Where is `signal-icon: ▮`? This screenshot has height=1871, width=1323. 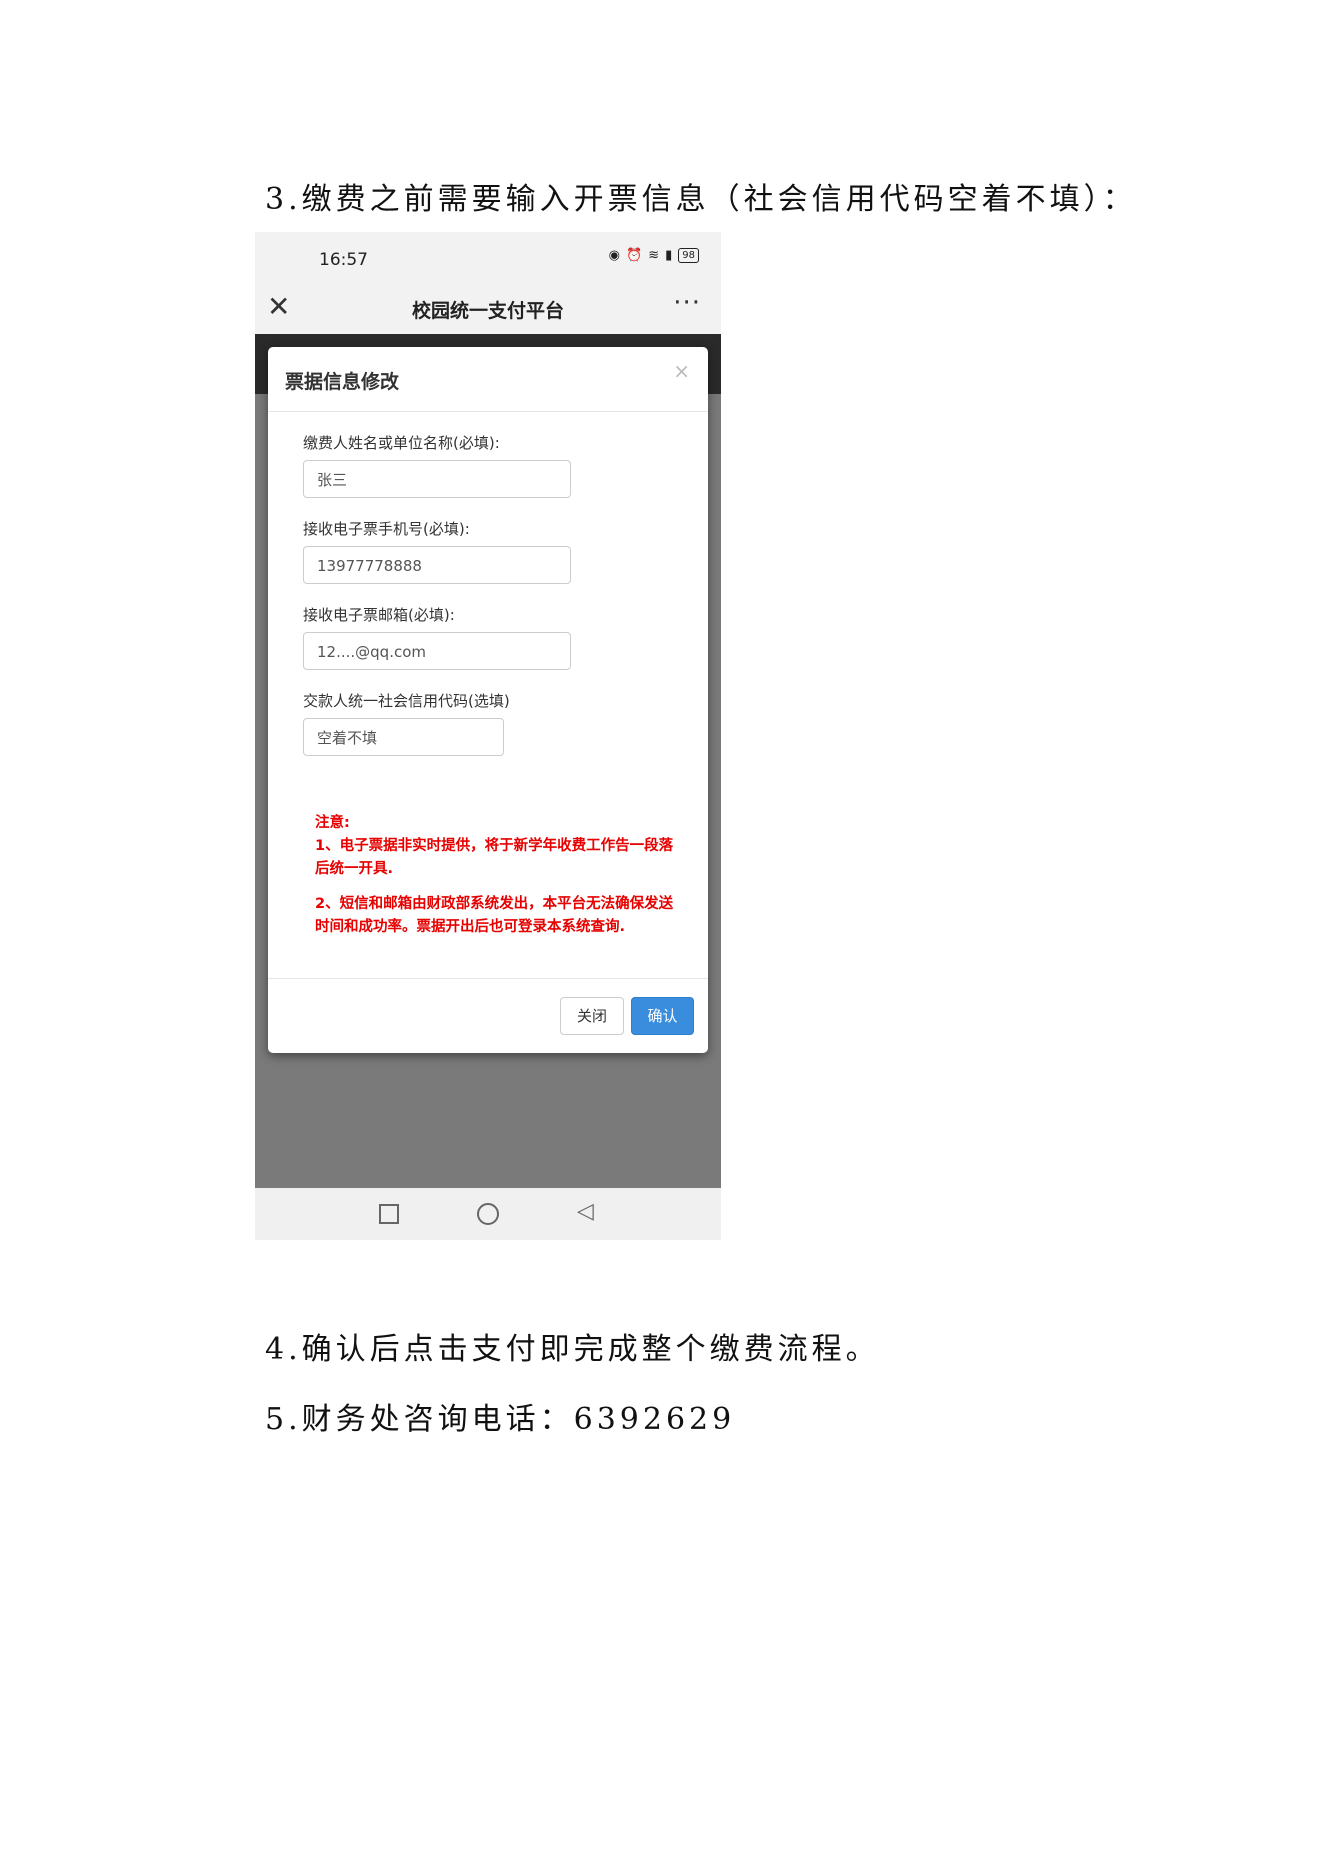
signal-icon: ▮ is located at coordinates (669, 255).